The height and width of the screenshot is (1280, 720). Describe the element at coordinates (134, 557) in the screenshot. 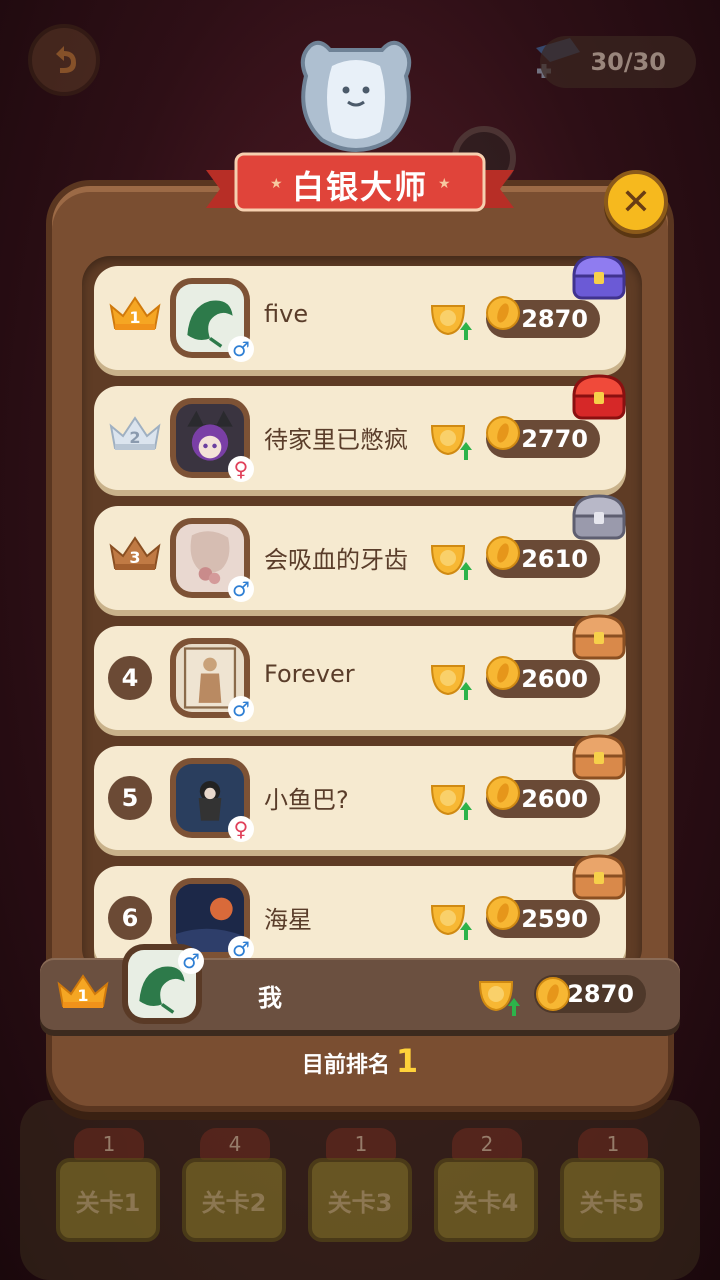

I see `rank-number: 3` at that location.